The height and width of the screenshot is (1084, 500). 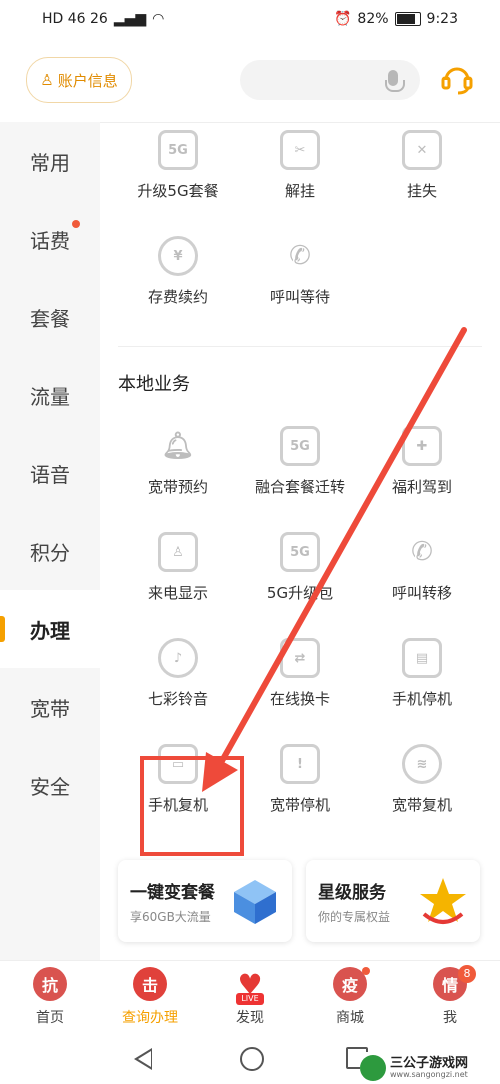 I want to click on service-label: 融合套餐迁转, so click(x=299, y=487).